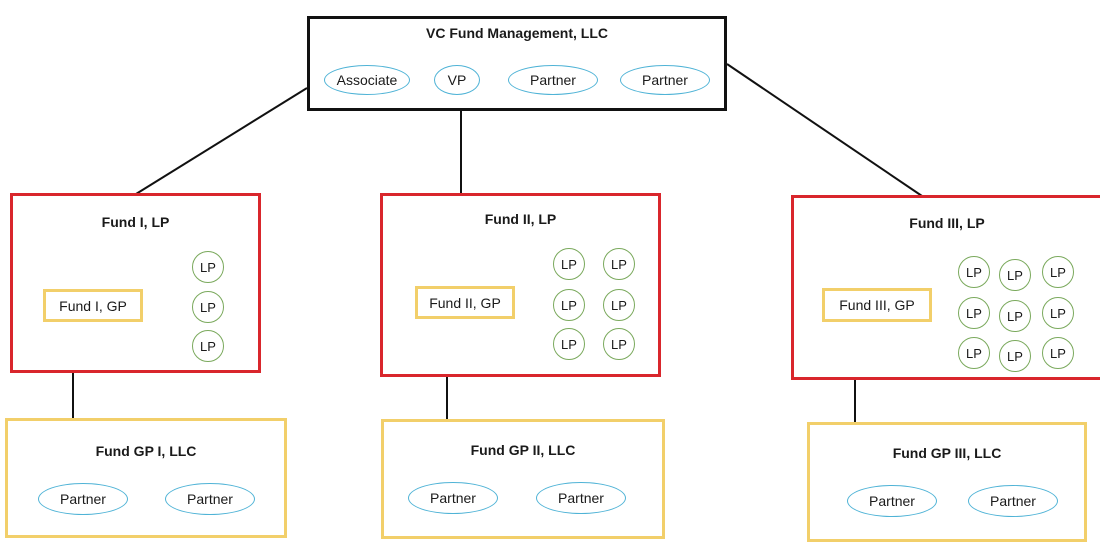  What do you see at coordinates (520, 285) in the screenshot?
I see `fund-2-lp-box: Fund II, LP LP LP LP LP LP LP` at bounding box center [520, 285].